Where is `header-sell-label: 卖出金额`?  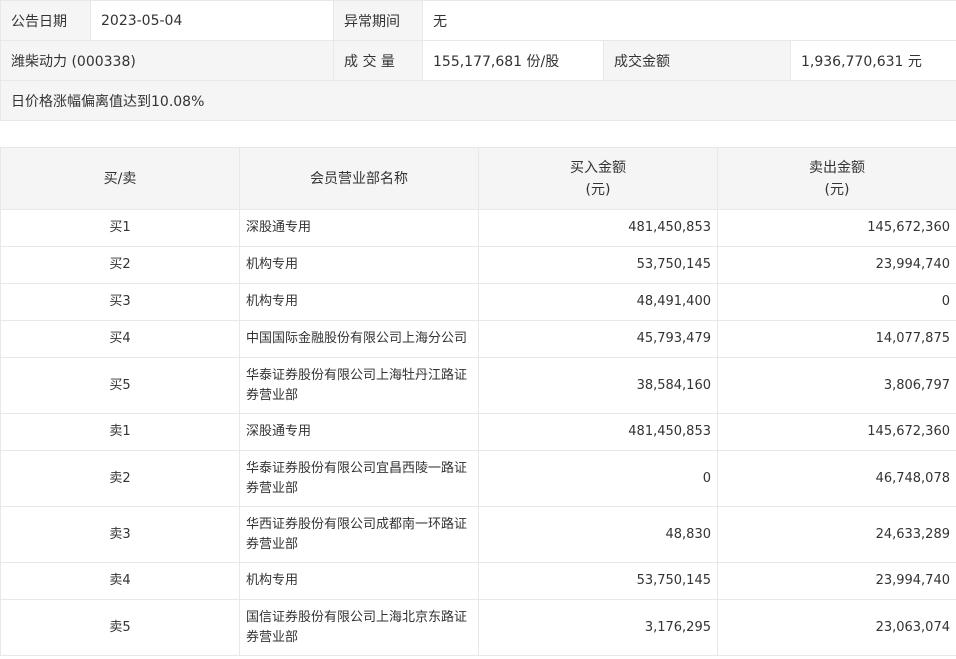 header-sell-label: 卖出金额 is located at coordinates (837, 167).